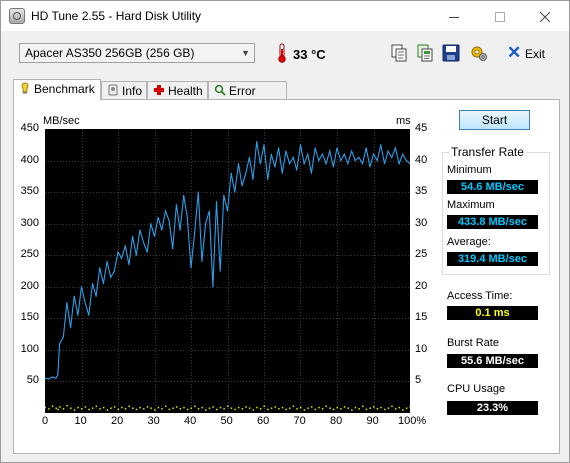 The width and height of the screenshot is (570, 463). I want to click on copy-info-button, so click(399, 53).